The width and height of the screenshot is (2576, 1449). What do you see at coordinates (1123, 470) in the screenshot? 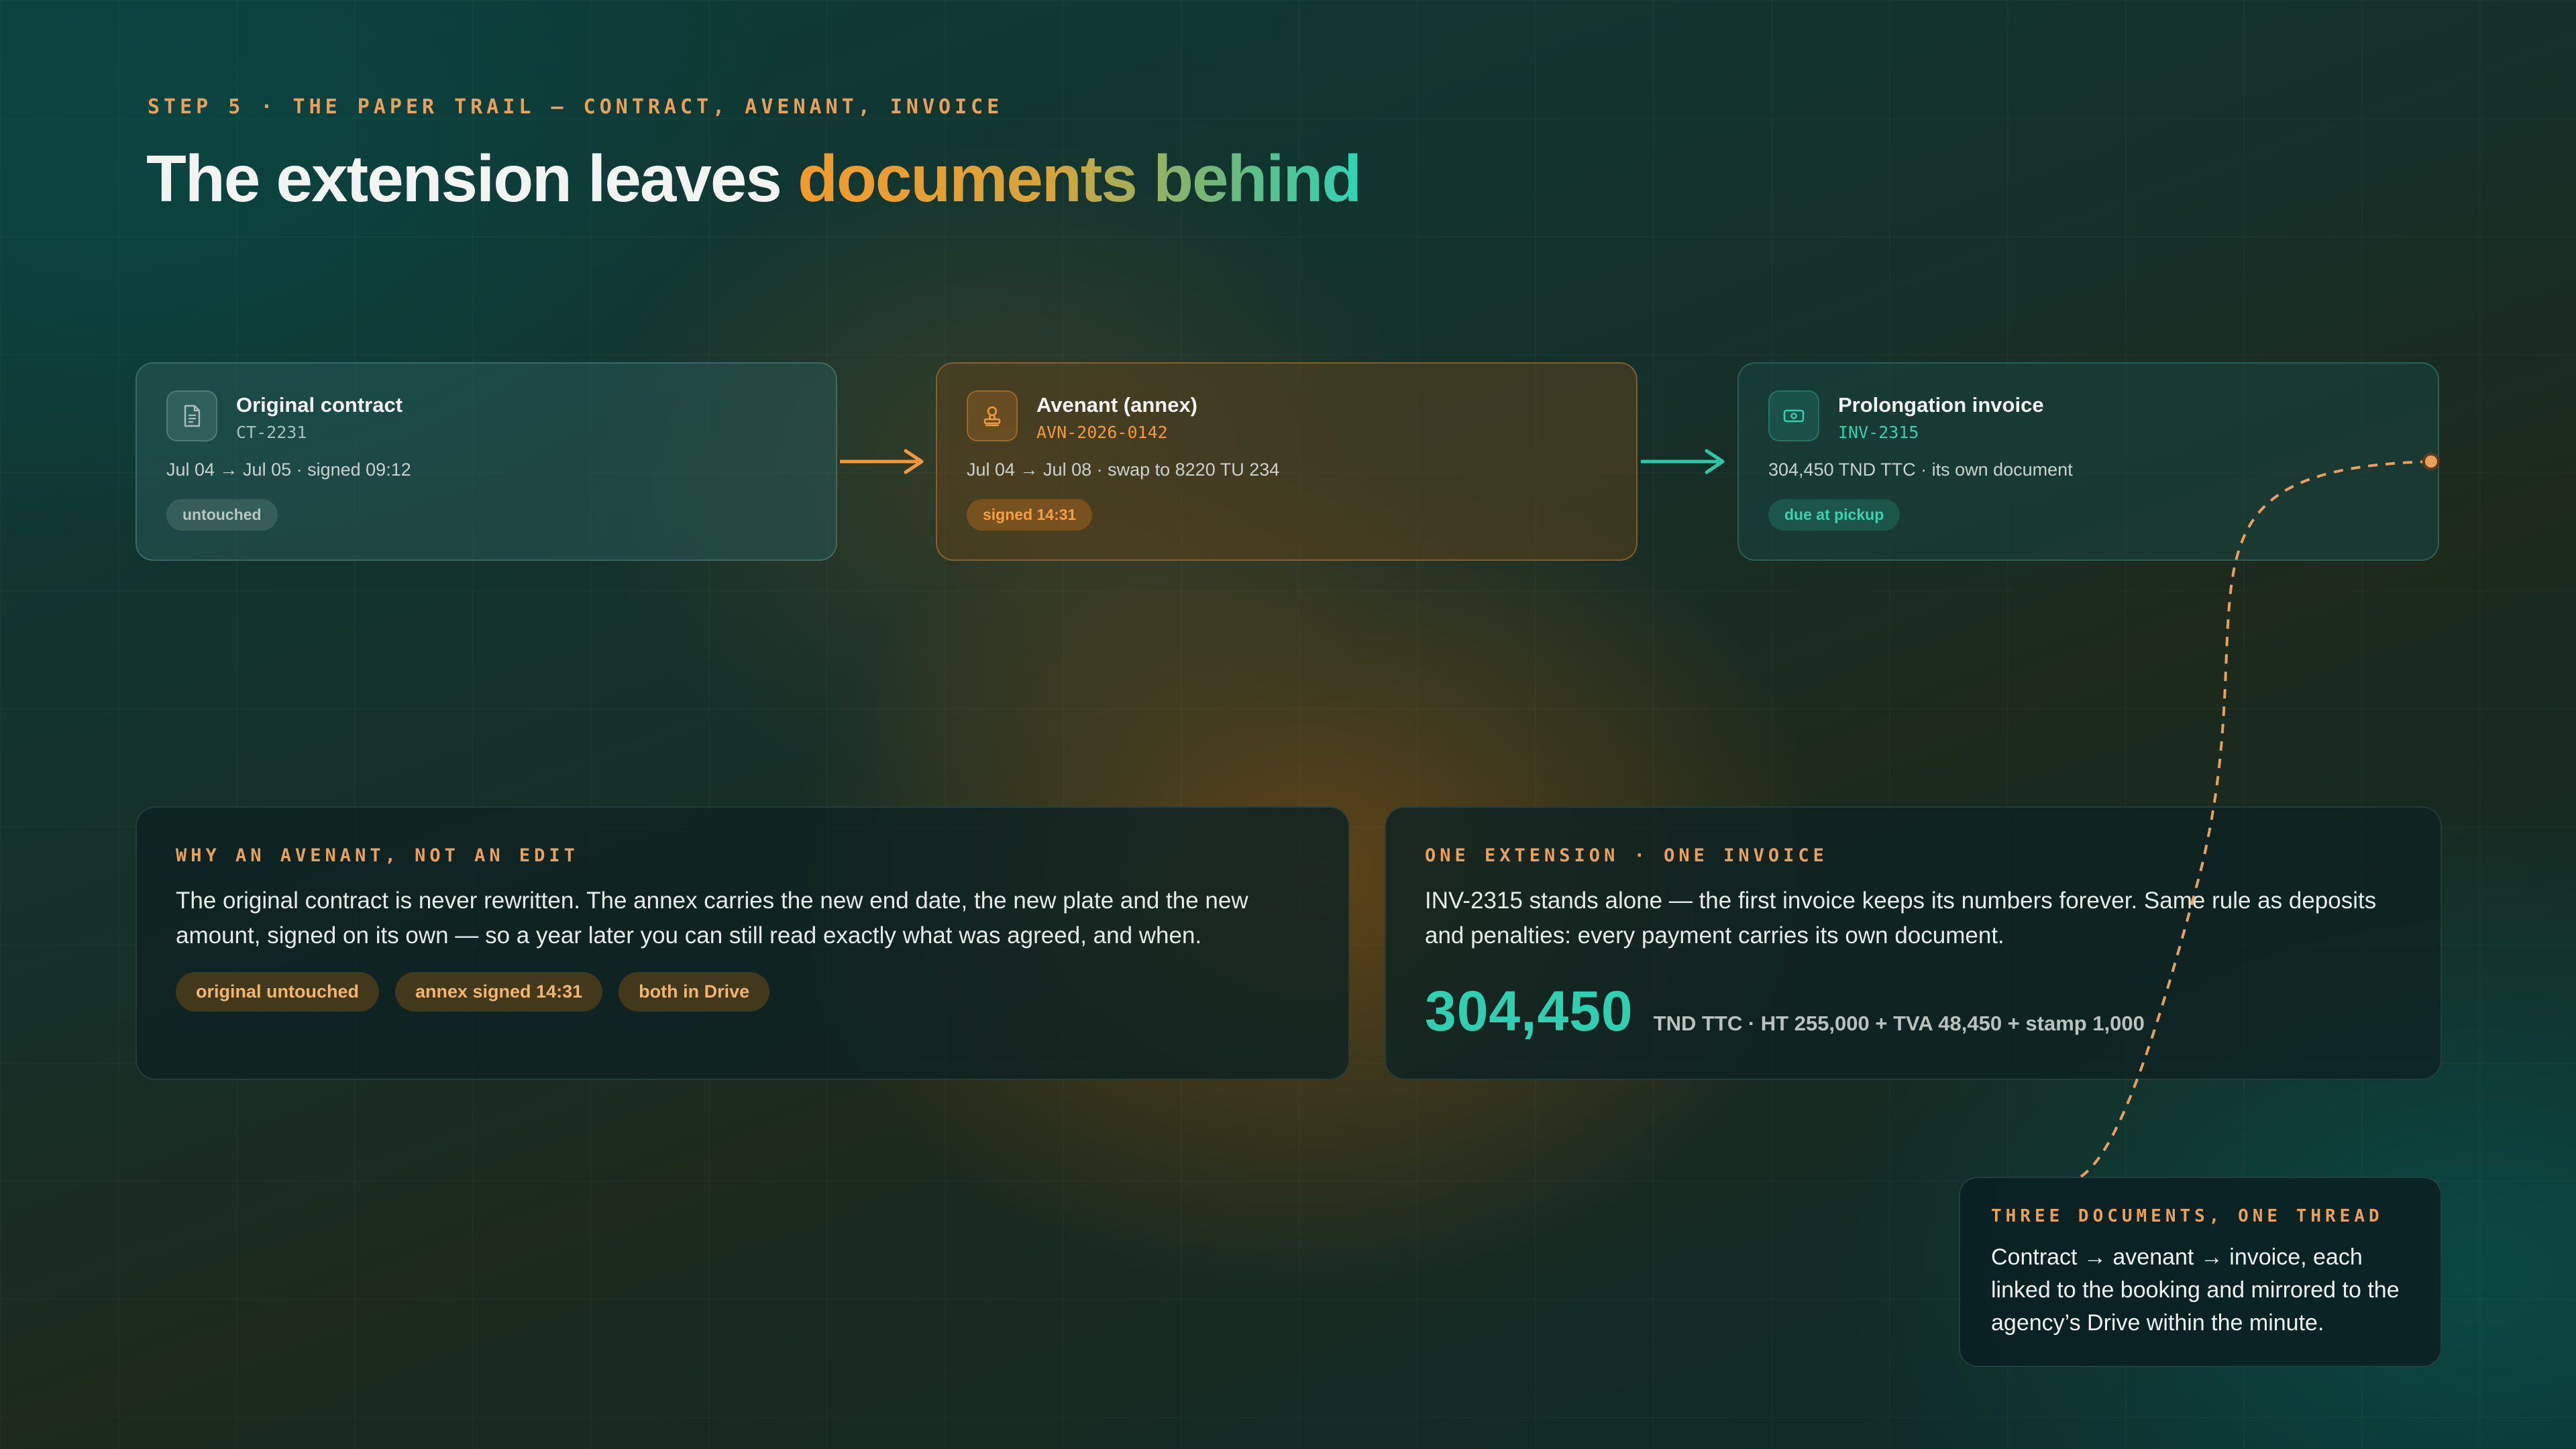
I see `document-meta: Jul 04 → Jul 08 · swap to 8220 TU 234` at bounding box center [1123, 470].